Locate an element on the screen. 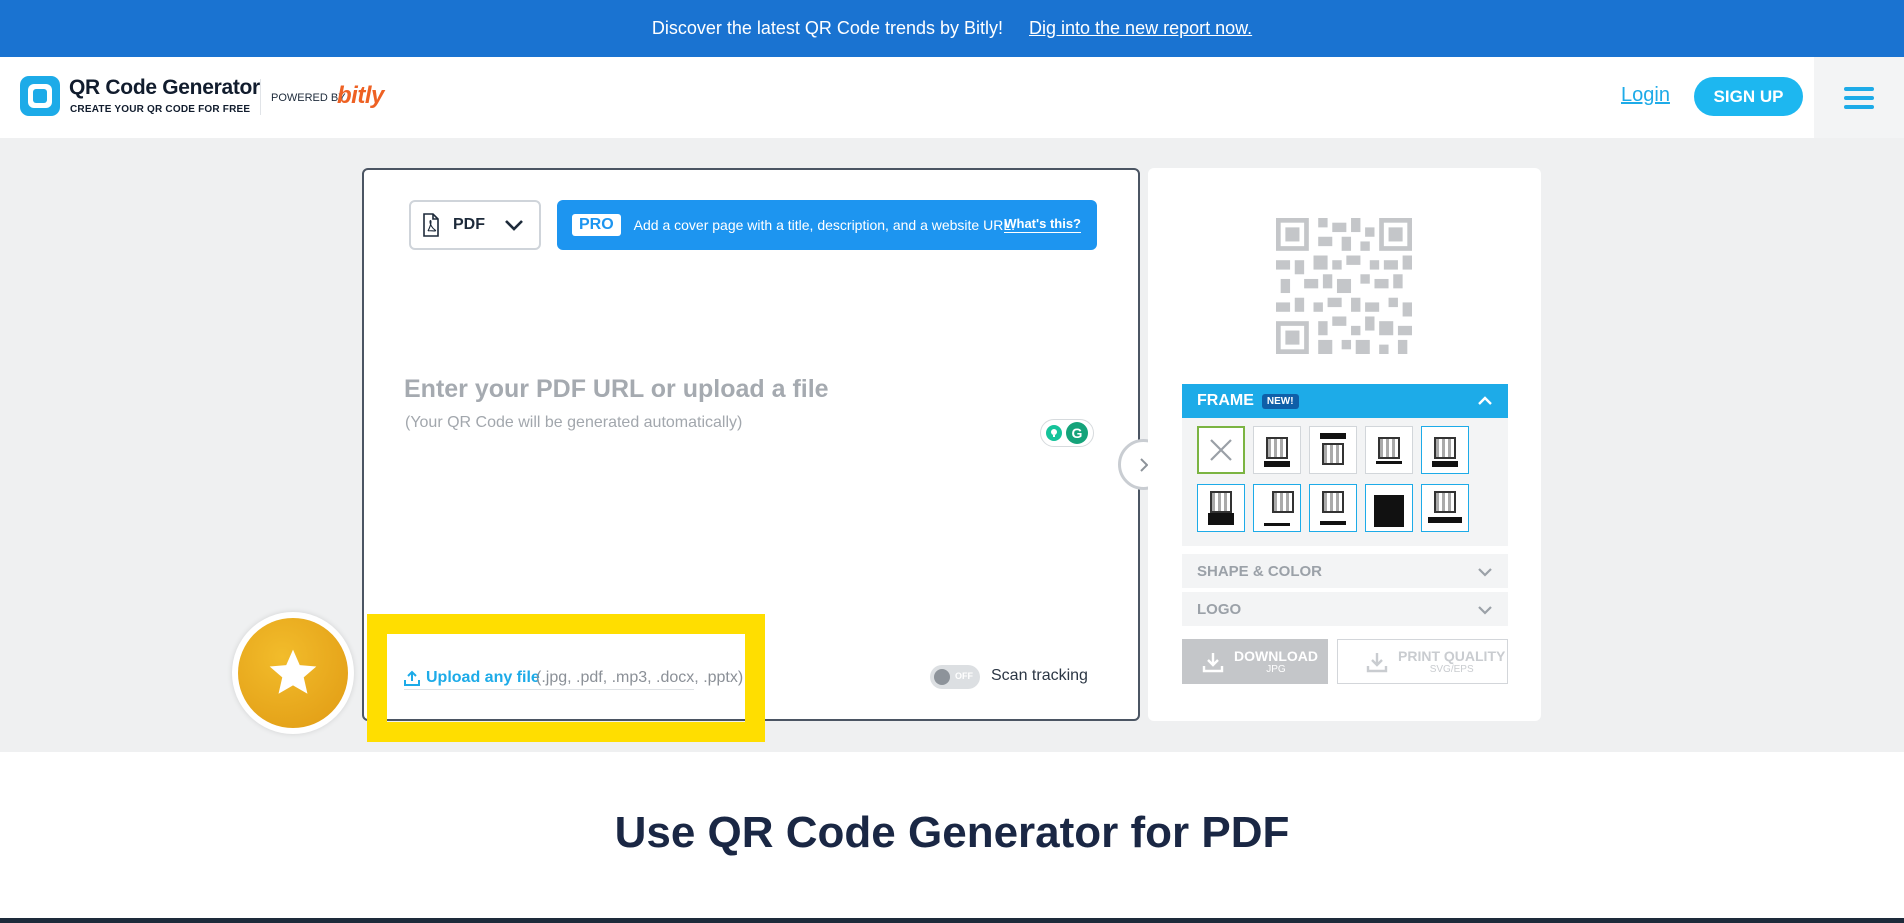 Image resolution: width=1904 pixels, height=923 pixels. upload-icon is located at coordinates (412, 678).